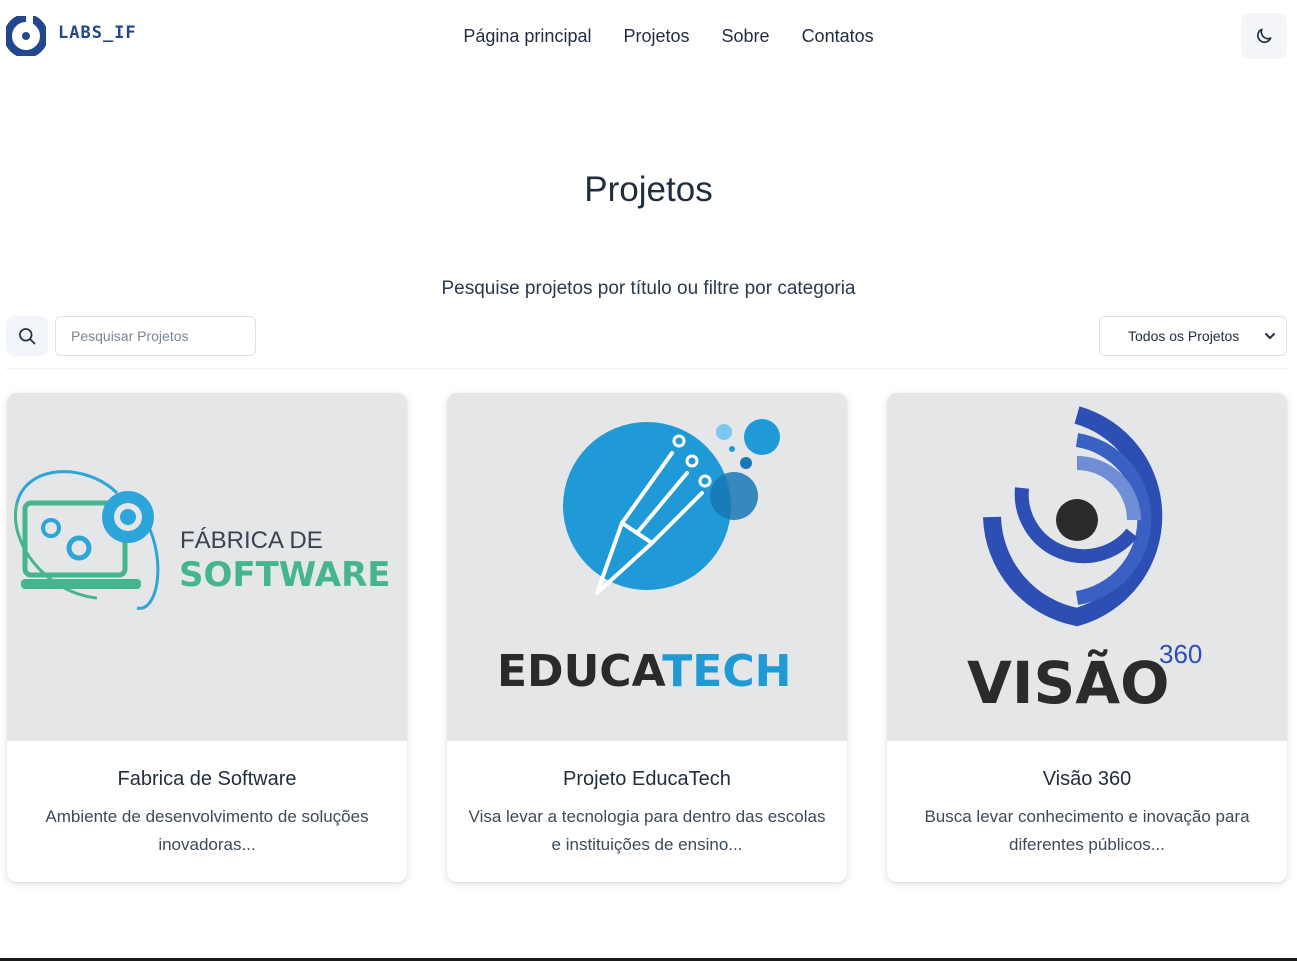  What do you see at coordinates (644, 558) in the screenshot?
I see `educatech-logo: EDUCATECH` at bounding box center [644, 558].